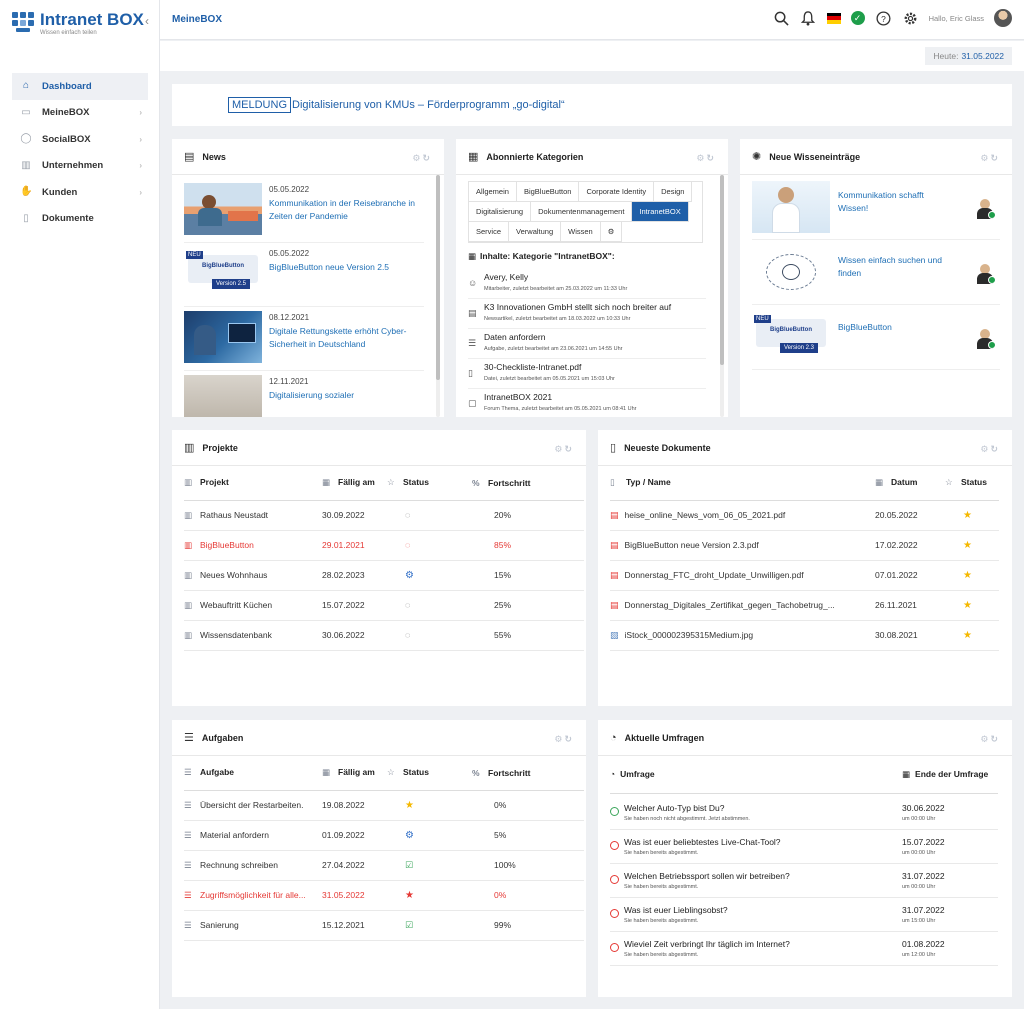 Image resolution: width=1024 pixels, height=1009 pixels. Describe the element at coordinates (234, 515) in the screenshot. I see `project-name: Rathaus Neustadt` at that location.